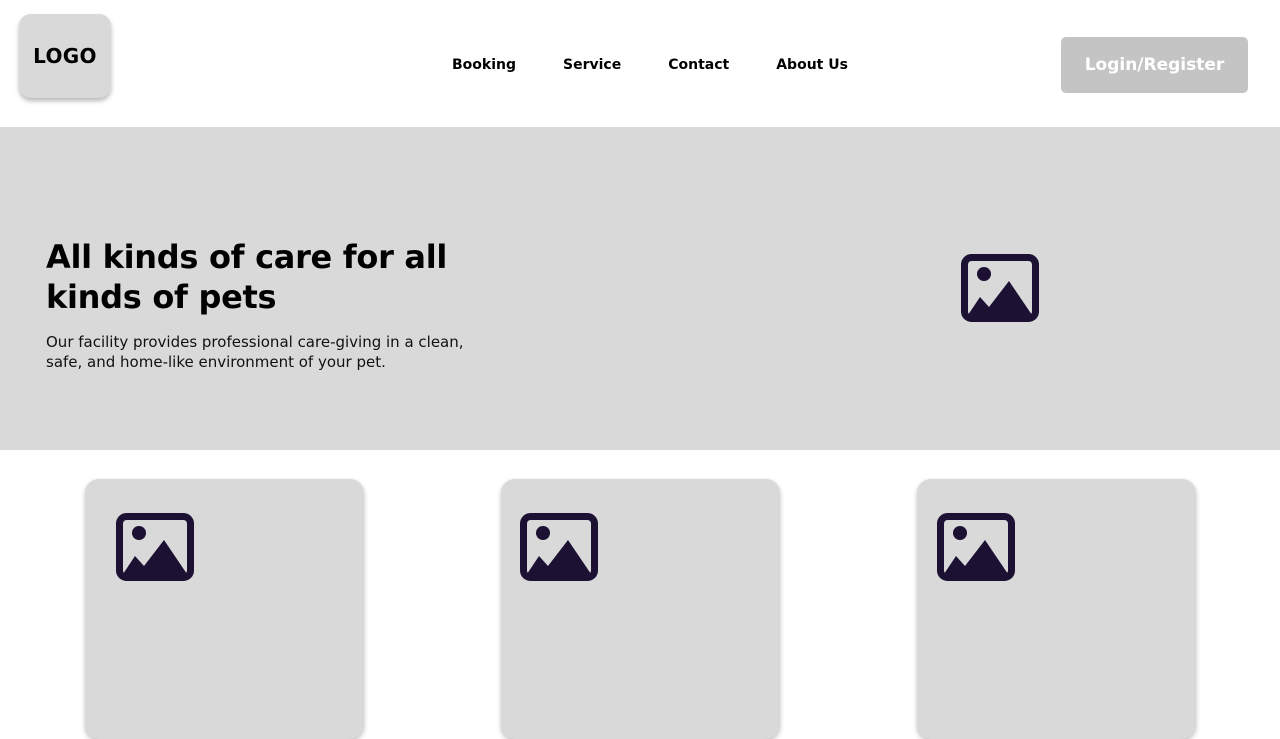 The image size is (1280, 739). I want to click on logo: LOGO, so click(65, 56).